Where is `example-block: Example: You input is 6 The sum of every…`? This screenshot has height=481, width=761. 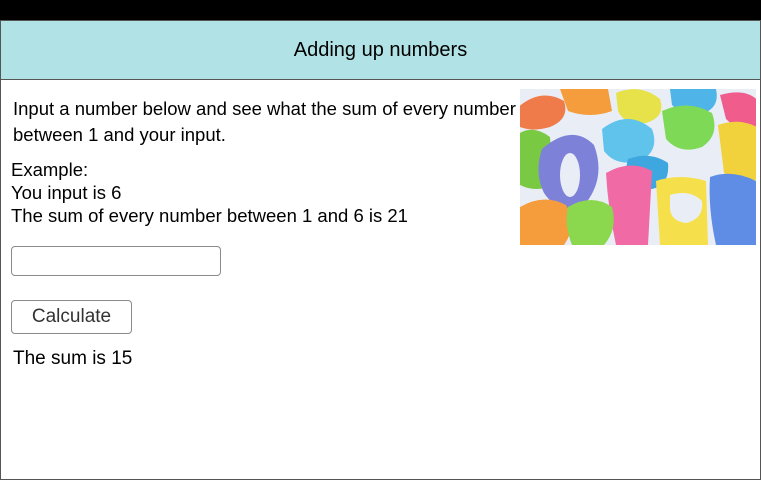 example-block: Example: You input is 6 The sum of every… is located at coordinates (263, 192).